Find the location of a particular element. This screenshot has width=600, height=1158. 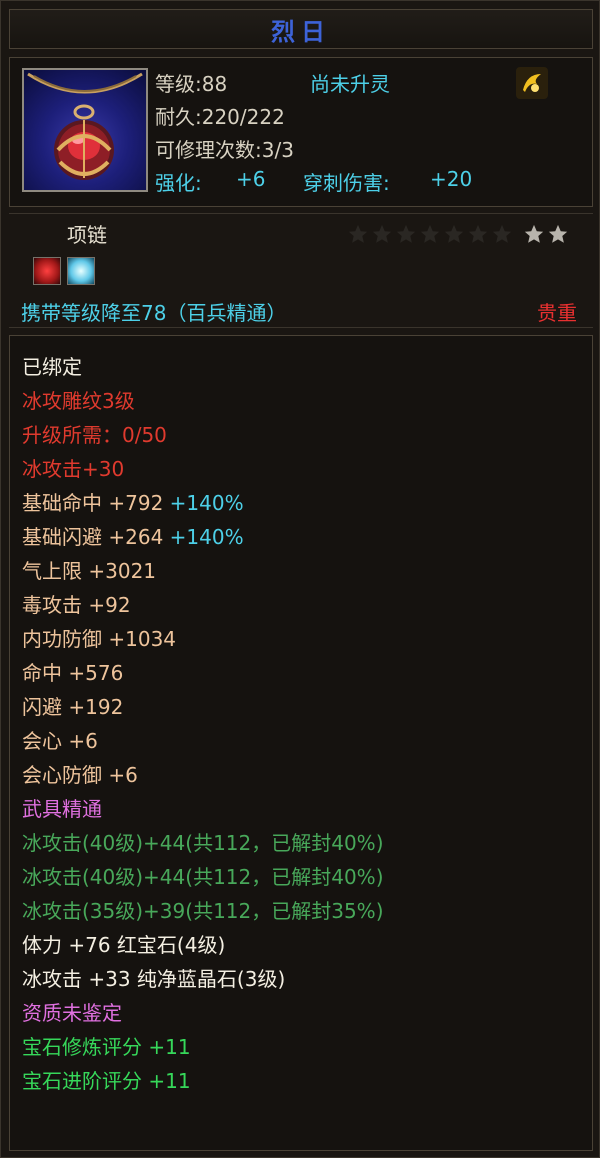

level-text: 等级:88 is located at coordinates (191, 84).